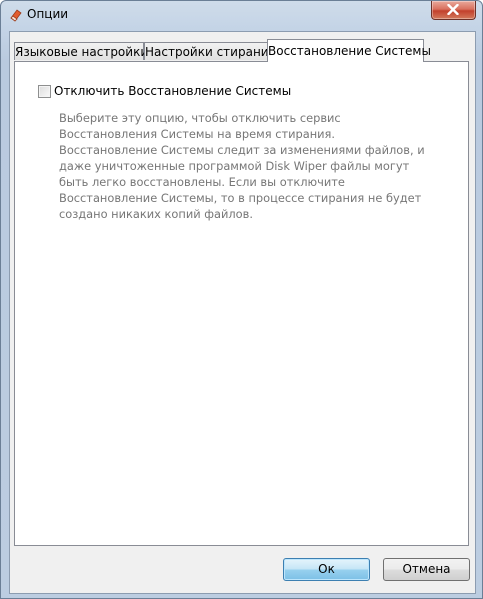 This screenshot has width=483, height=599. Describe the element at coordinates (426, 569) in the screenshot. I see `cancel-button: Отмена` at that location.